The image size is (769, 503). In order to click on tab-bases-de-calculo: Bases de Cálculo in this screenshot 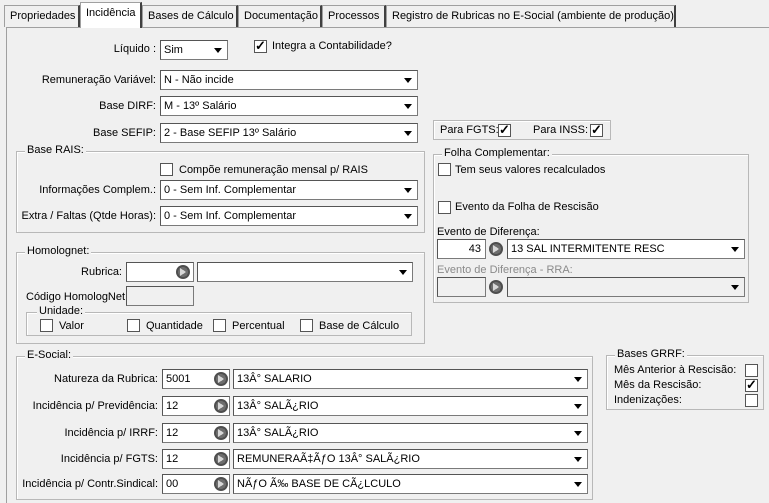, I will do `click(190, 16)`.